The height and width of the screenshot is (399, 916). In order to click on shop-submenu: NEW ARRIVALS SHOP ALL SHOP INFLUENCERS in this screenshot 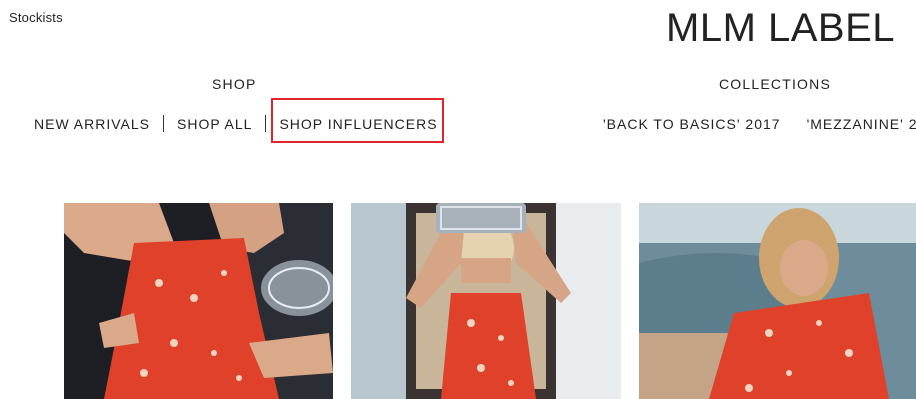, I will do `click(236, 123)`.